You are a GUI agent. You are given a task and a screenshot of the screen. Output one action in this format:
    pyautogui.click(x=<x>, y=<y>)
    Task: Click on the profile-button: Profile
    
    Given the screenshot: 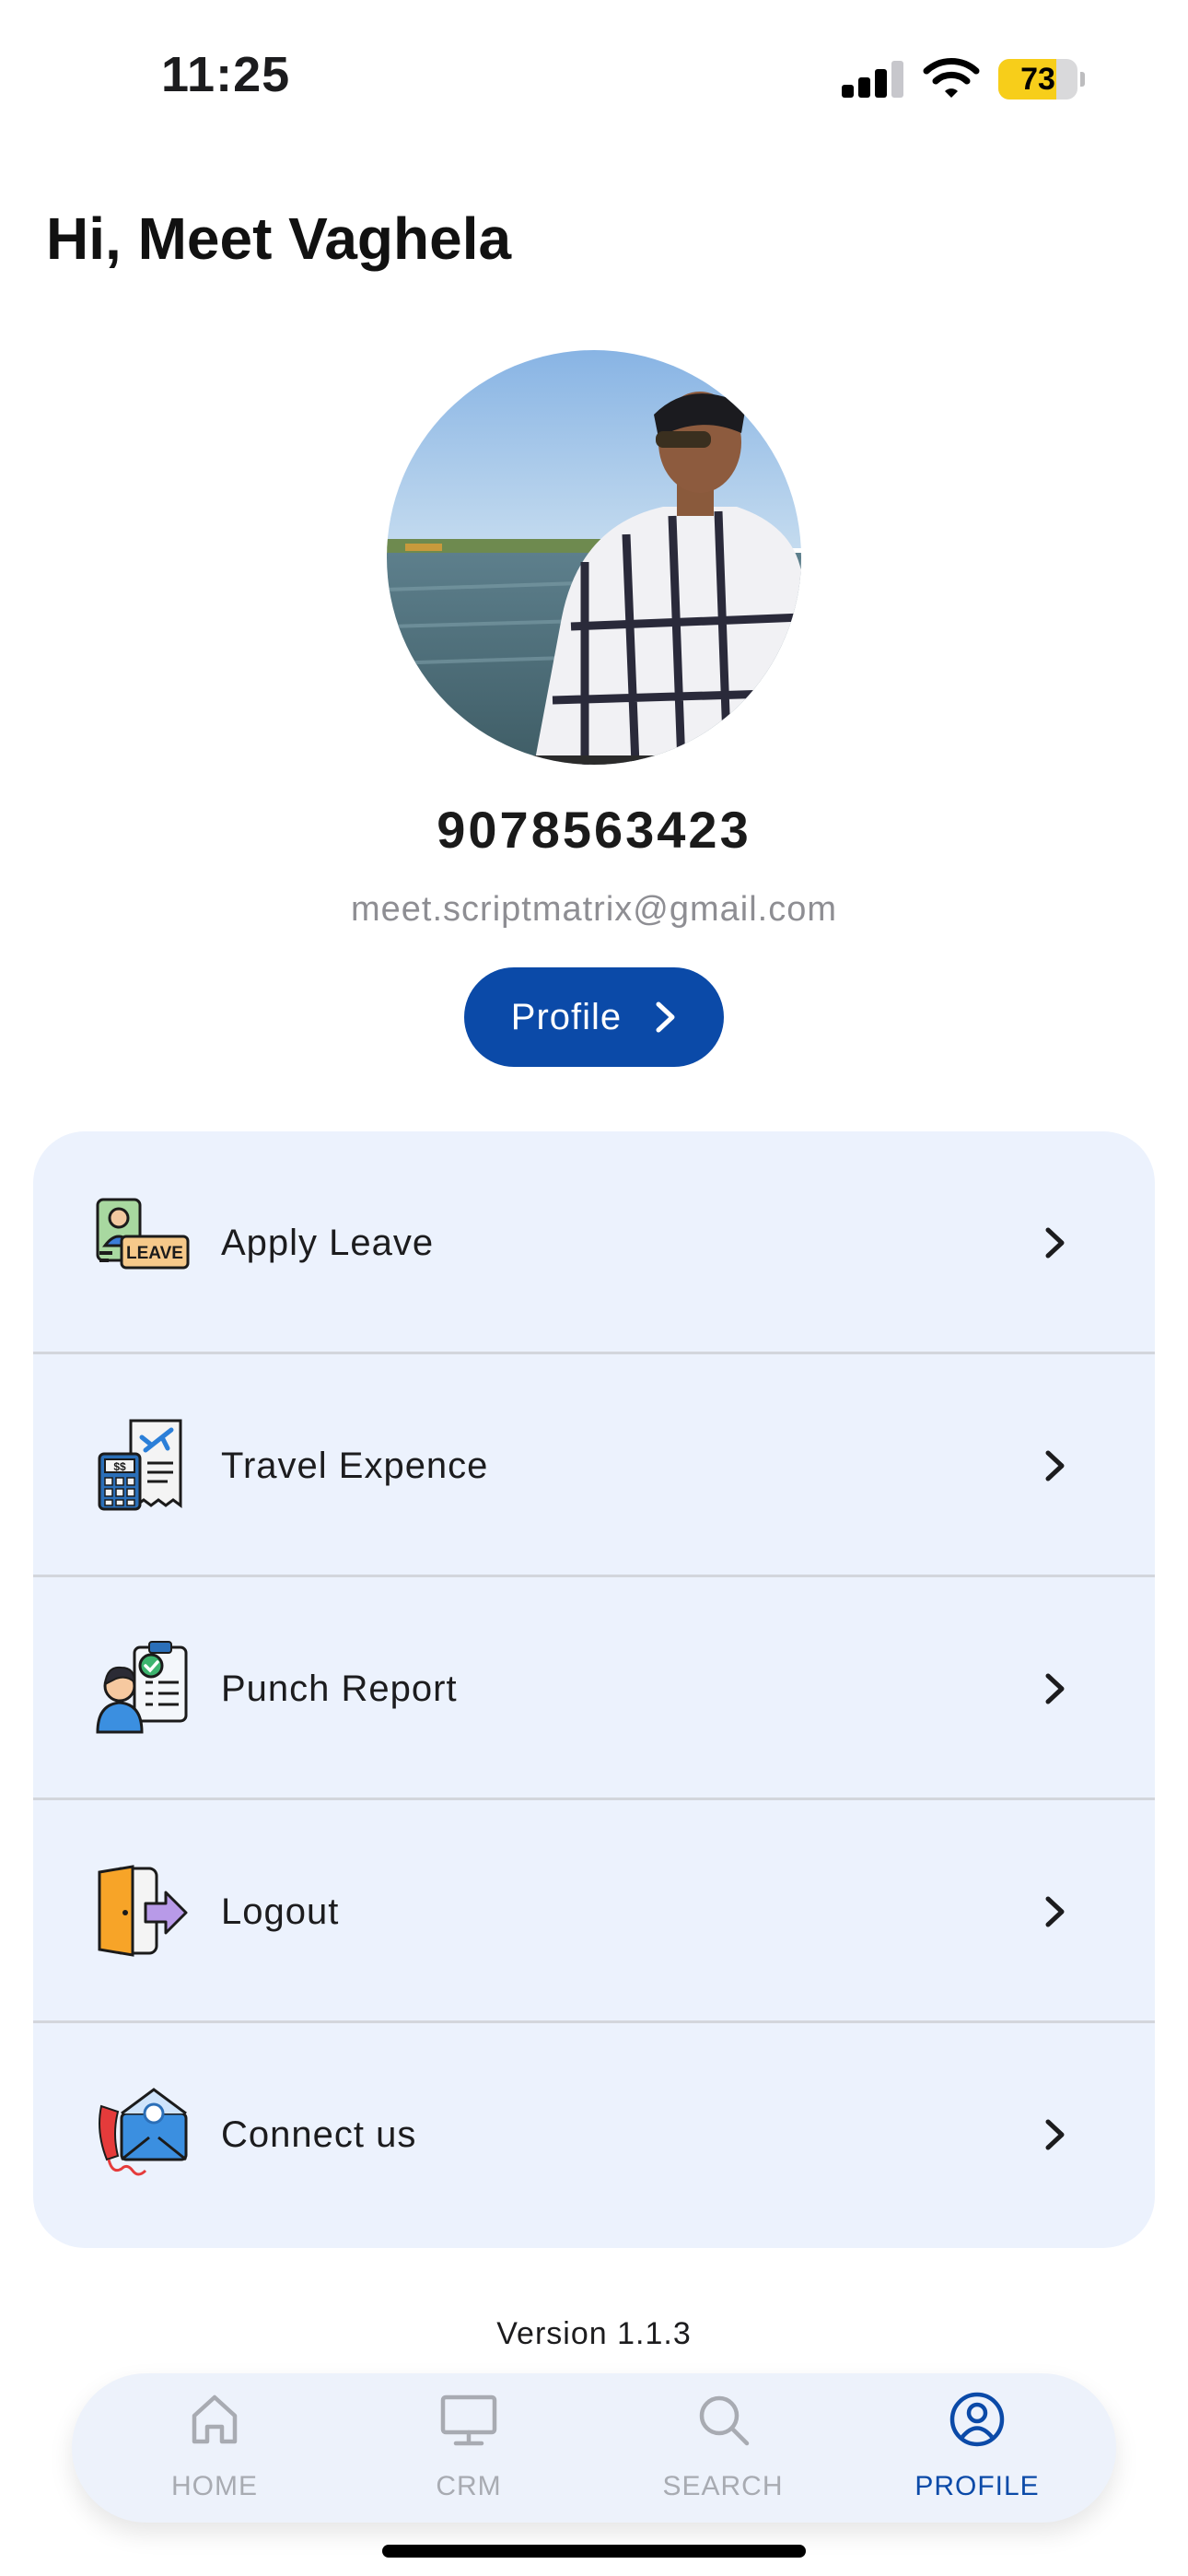 What is the action you would take?
    pyautogui.click(x=594, y=1017)
    